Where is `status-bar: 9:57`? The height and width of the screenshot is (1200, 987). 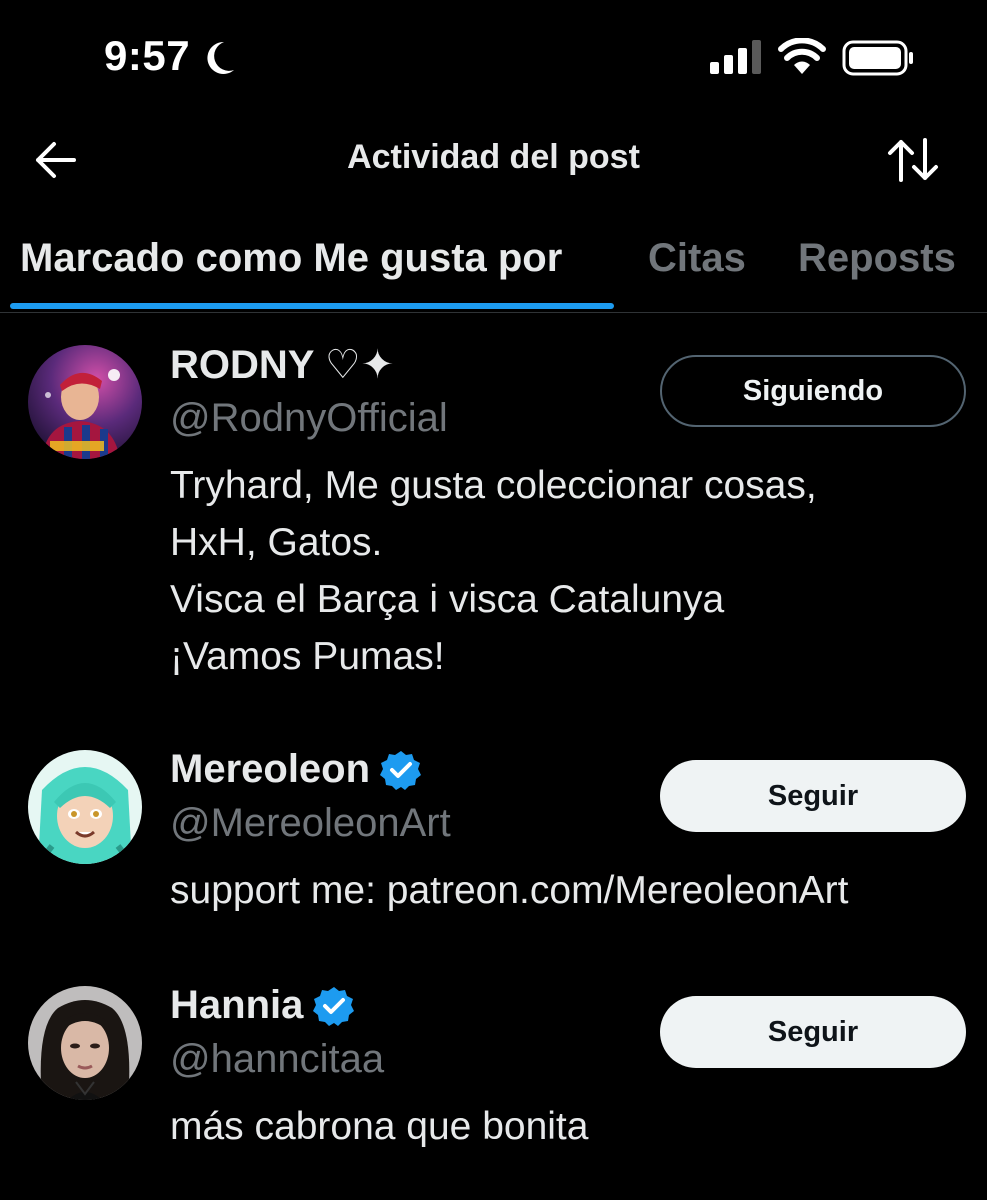 status-bar: 9:57 is located at coordinates (493, 60).